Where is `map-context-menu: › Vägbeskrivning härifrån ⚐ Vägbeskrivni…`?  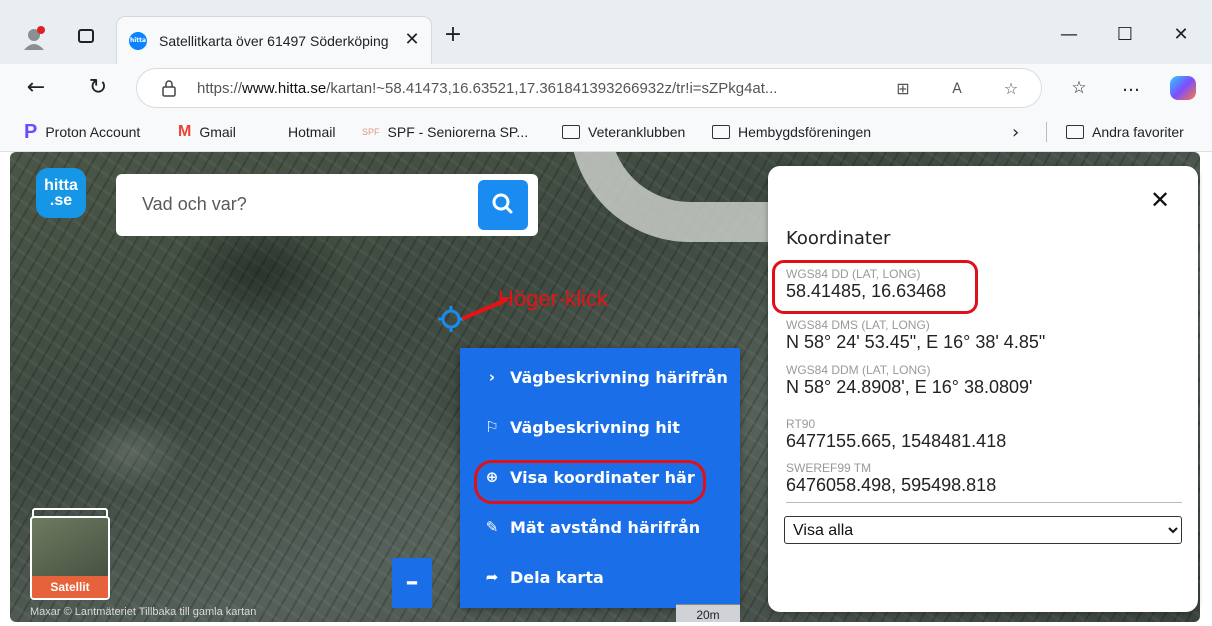
map-context-menu: › Vägbeskrivning härifrån ⚐ Vägbeskrivni… is located at coordinates (600, 478).